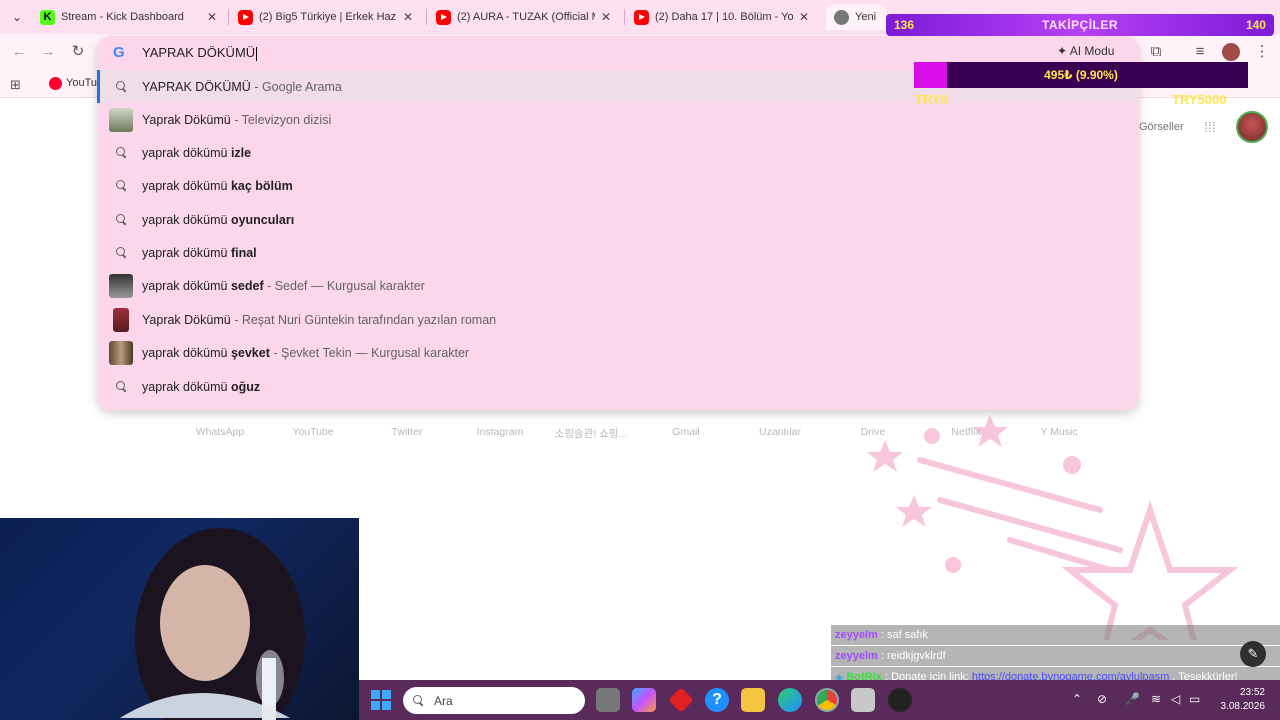  What do you see at coordinates (48, 52) in the screenshot?
I see `forward-icon: →` at bounding box center [48, 52].